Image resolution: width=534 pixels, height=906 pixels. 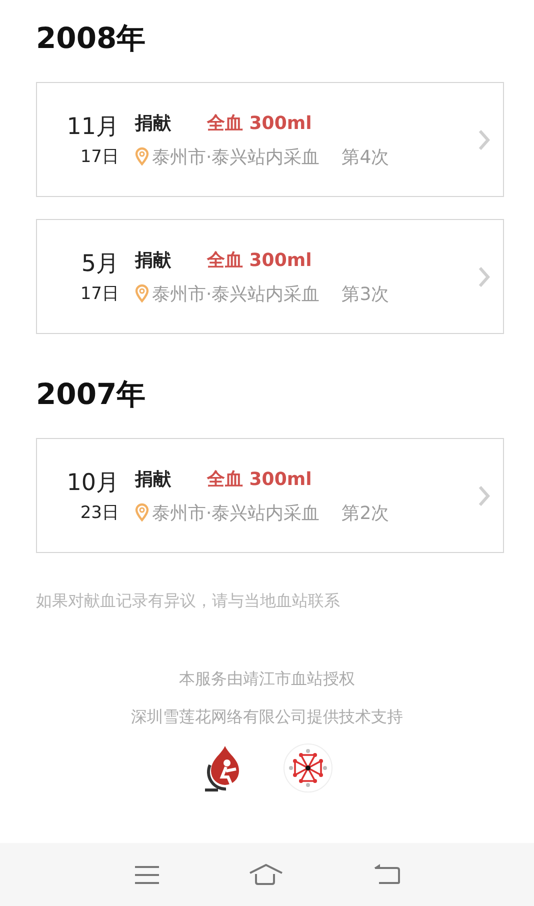 What do you see at coordinates (91, 38) in the screenshot?
I see `year-heading: 2008年` at bounding box center [91, 38].